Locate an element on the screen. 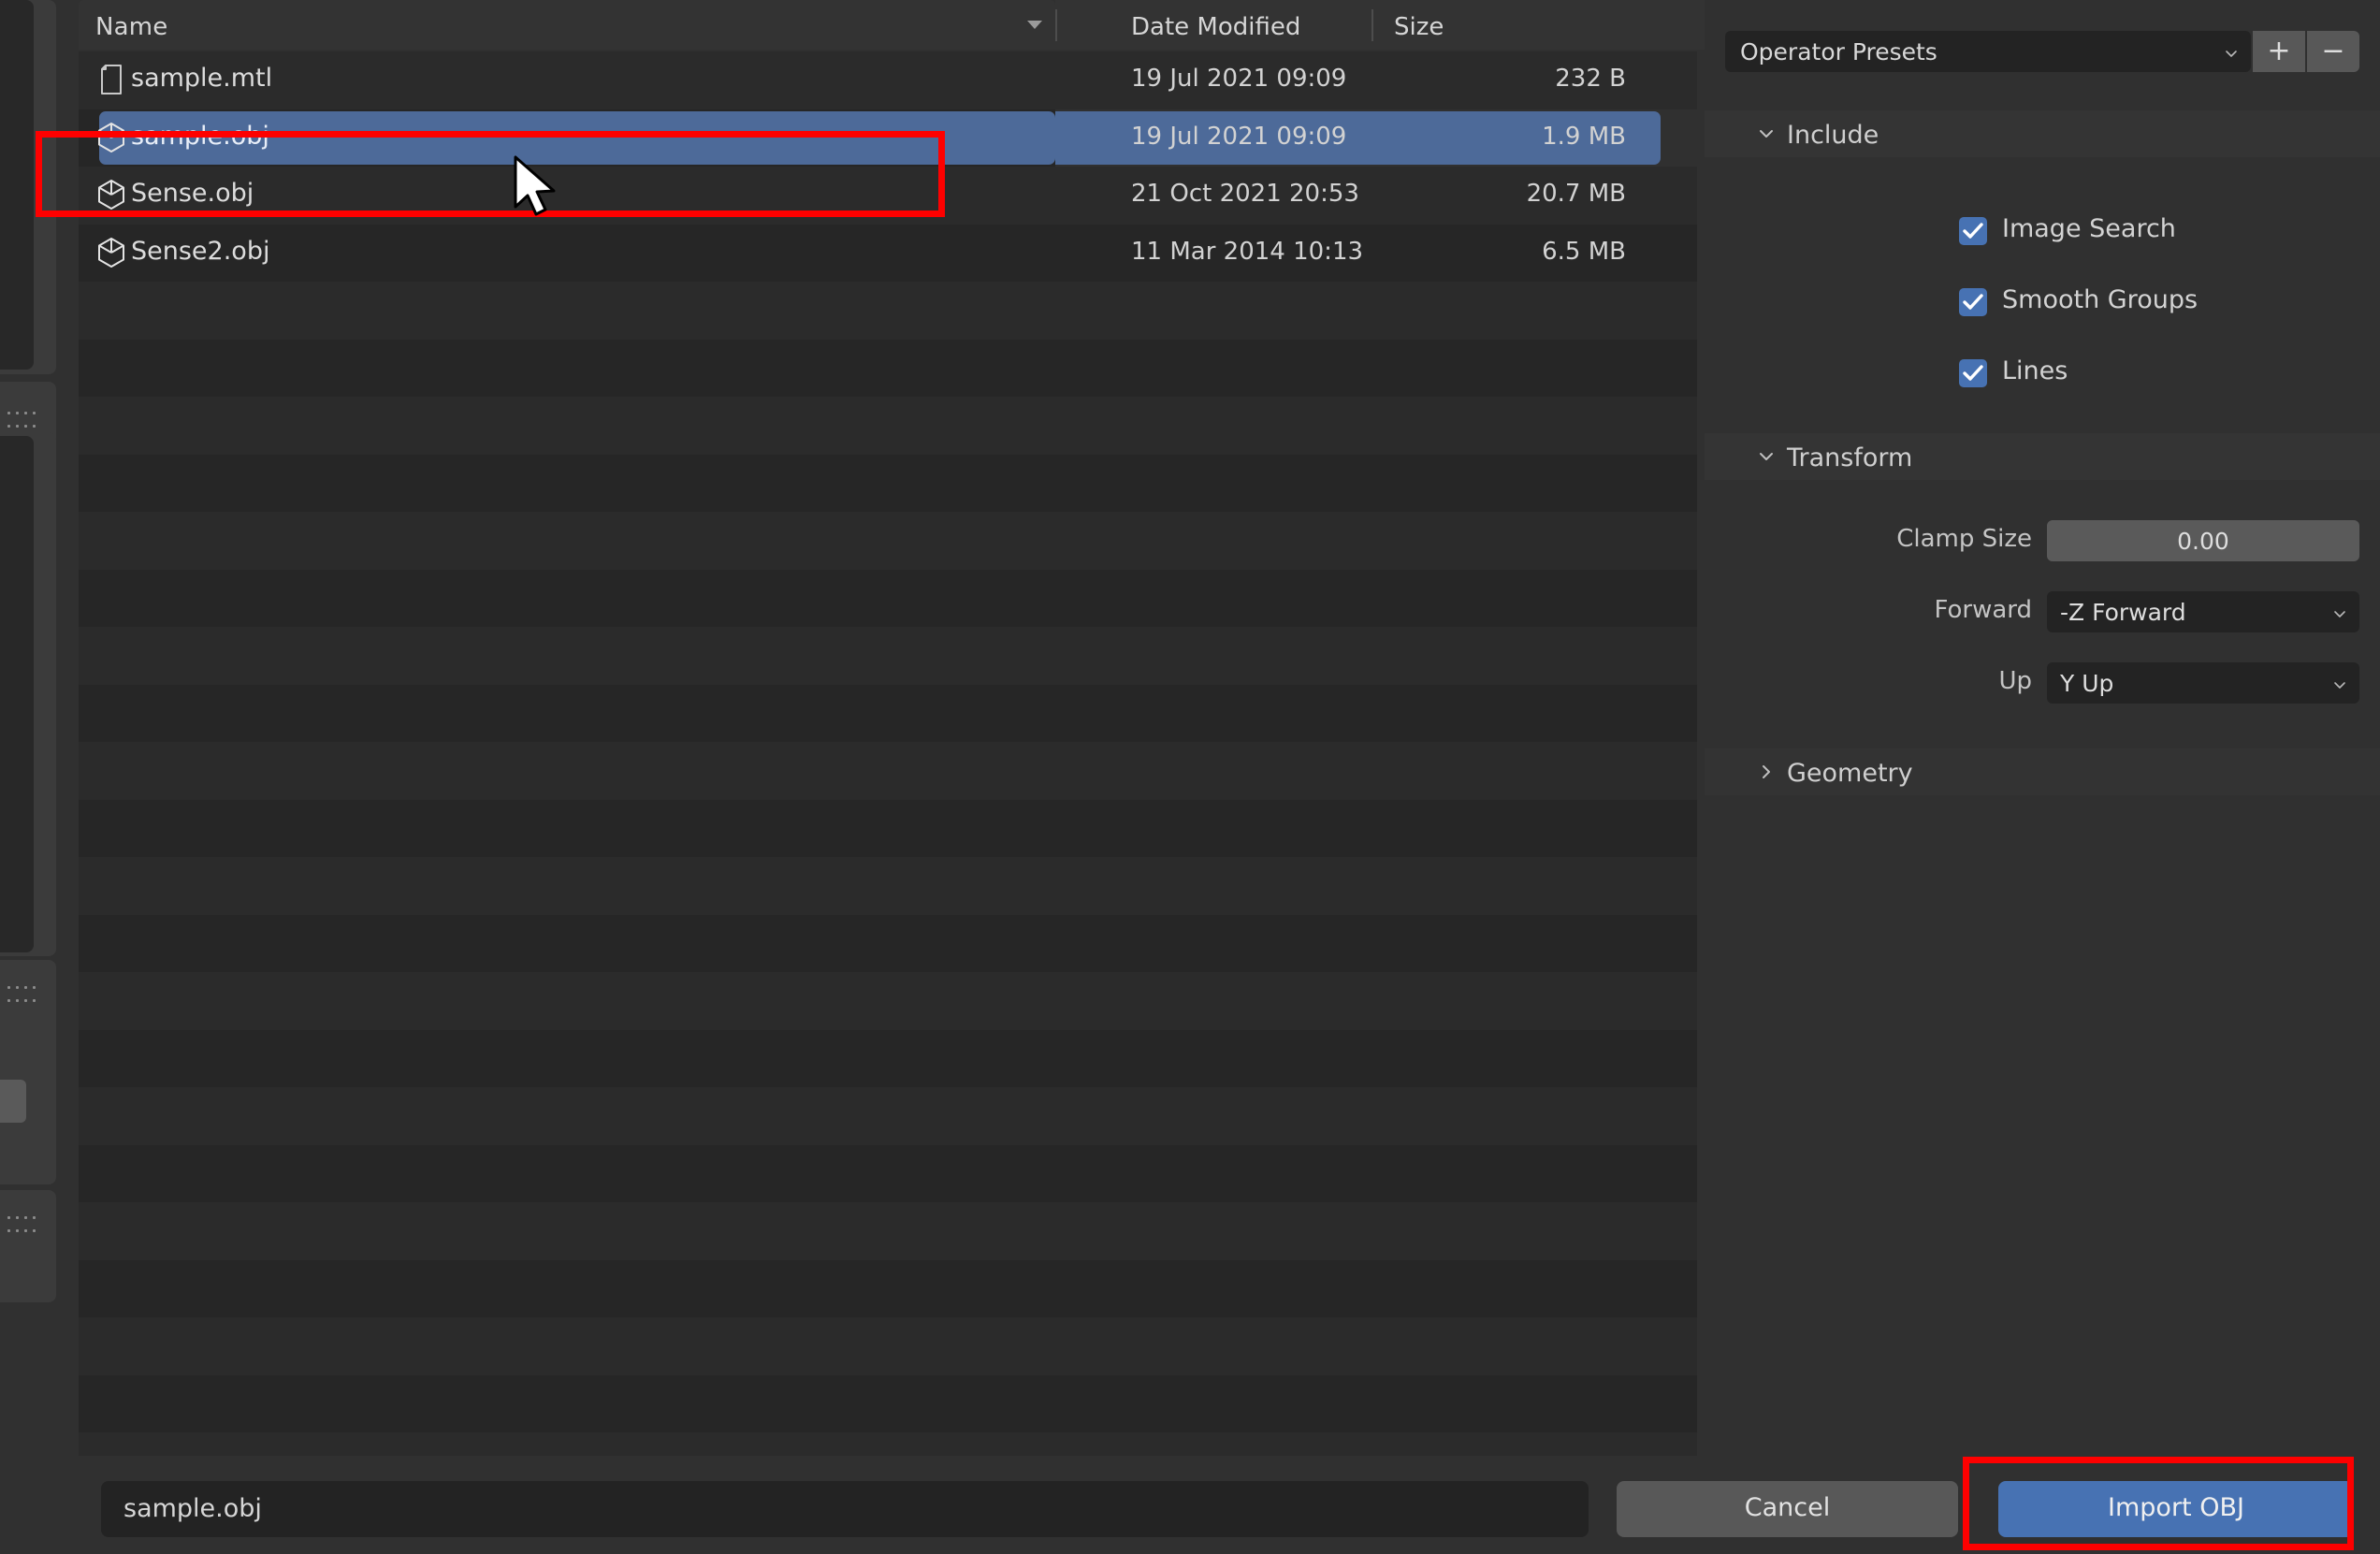 The image size is (2380, 1554). checkbox-label-smooth-groups: Smooth Groups is located at coordinates (2100, 299).